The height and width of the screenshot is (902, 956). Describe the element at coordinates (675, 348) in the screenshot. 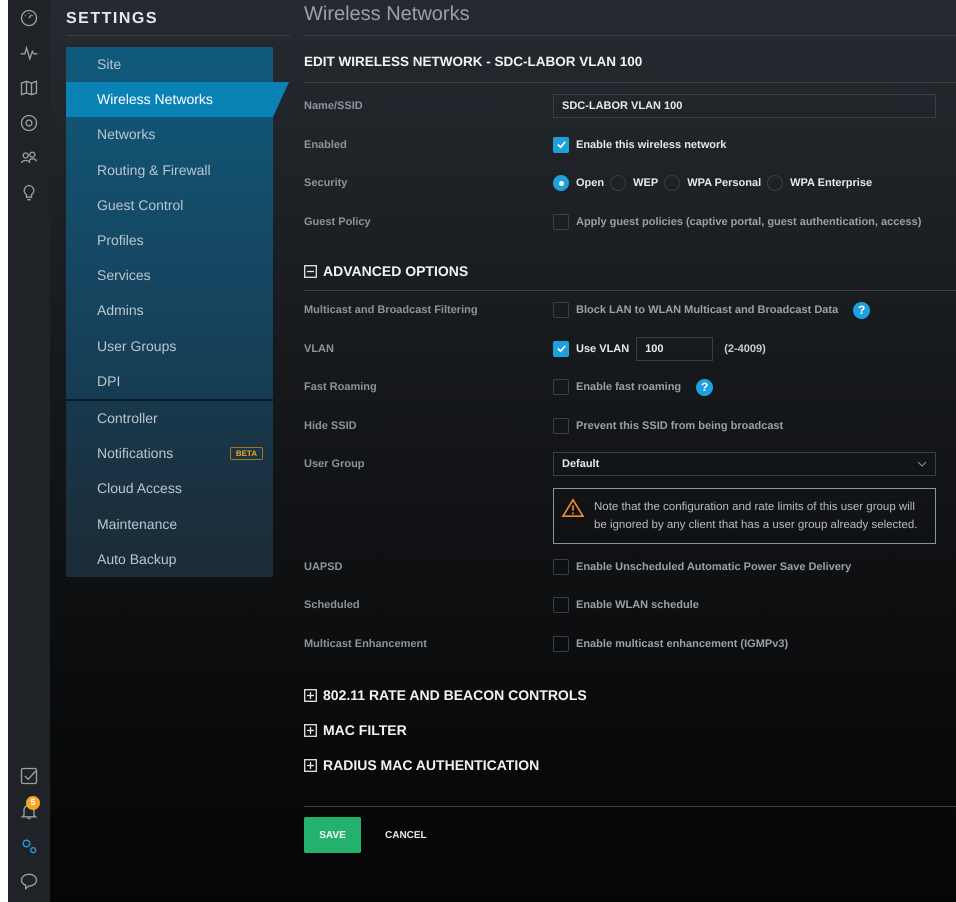

I see `vlan-input: 100` at that location.